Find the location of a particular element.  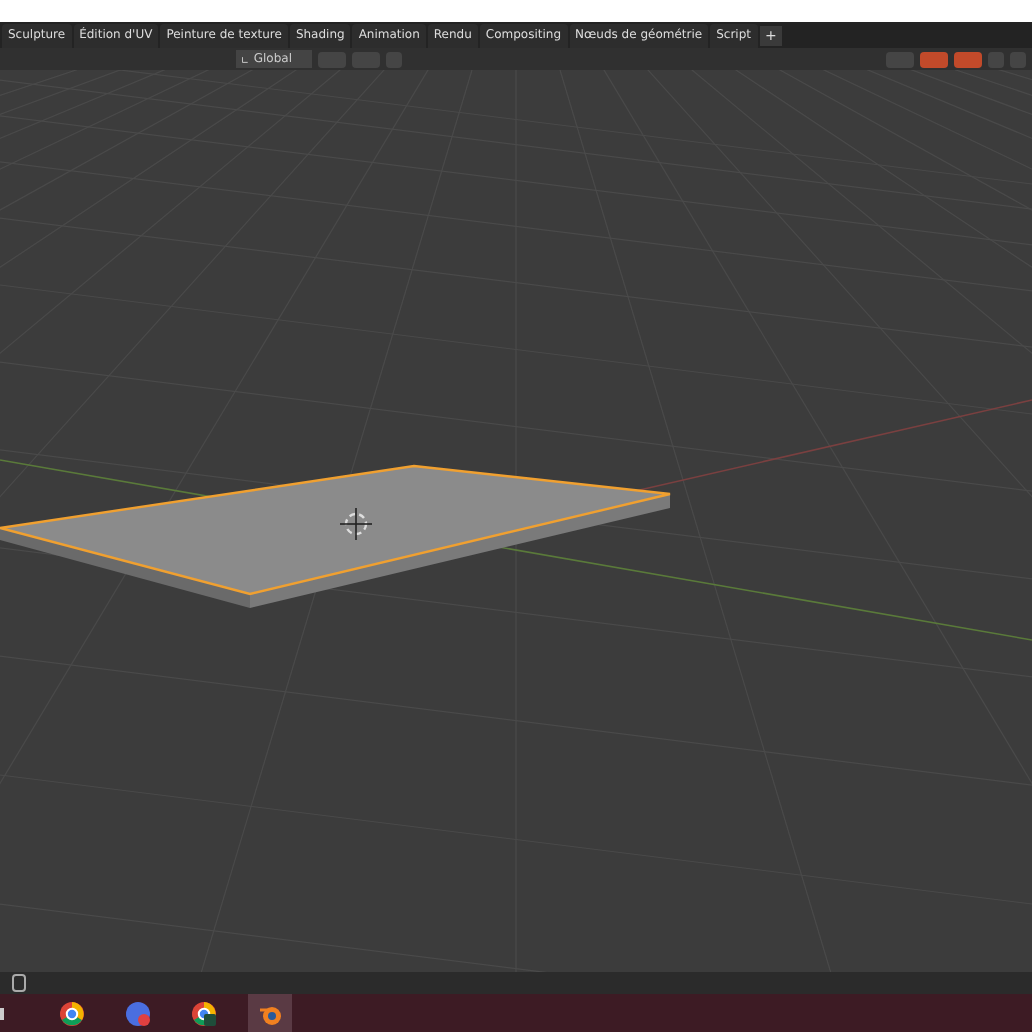

origin-icon is located at coordinates (356, 524).